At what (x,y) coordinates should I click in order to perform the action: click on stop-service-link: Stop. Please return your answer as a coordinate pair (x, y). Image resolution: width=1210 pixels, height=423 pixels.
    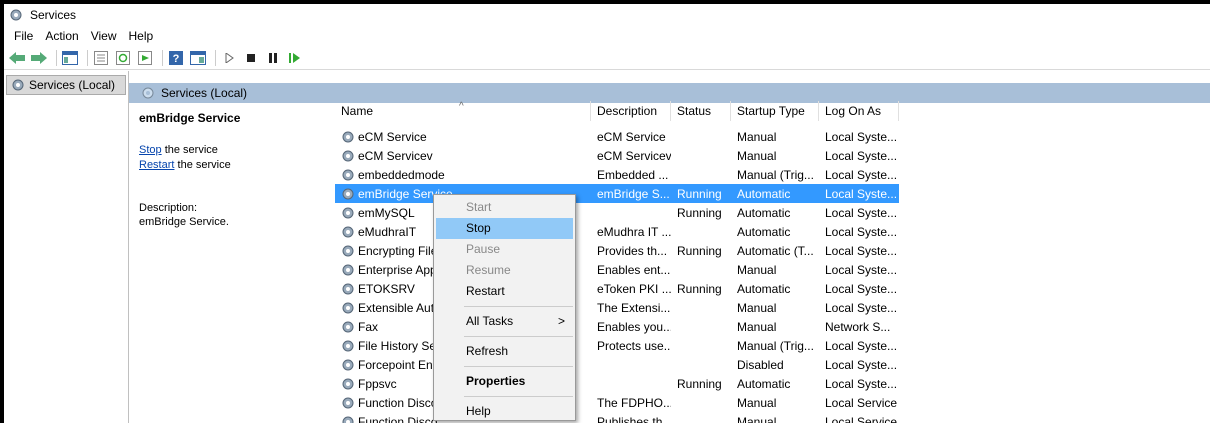
    Looking at the image, I should click on (150, 150).